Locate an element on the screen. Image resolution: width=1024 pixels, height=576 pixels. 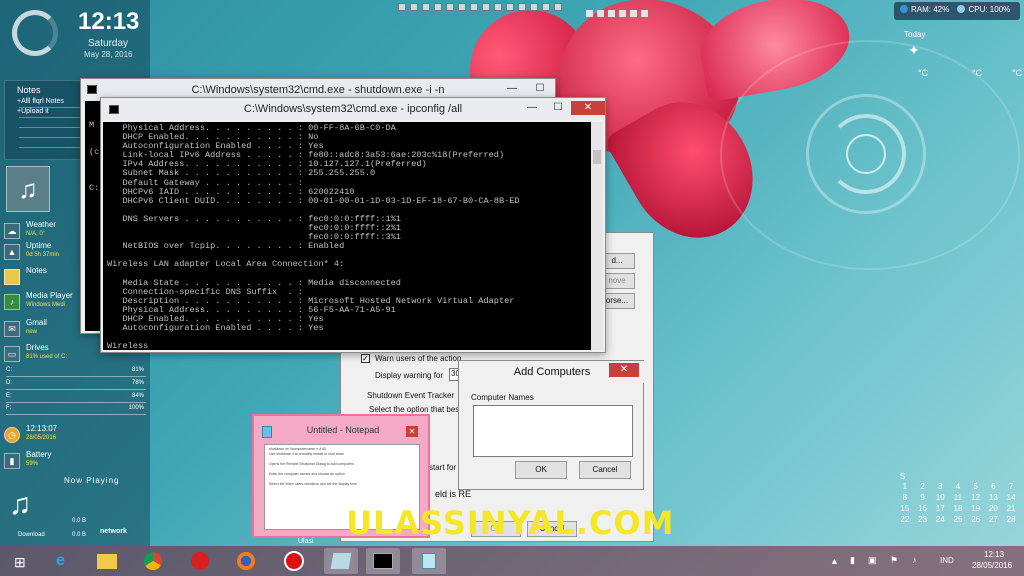
chrome-icon is located at coordinates (153, 561).